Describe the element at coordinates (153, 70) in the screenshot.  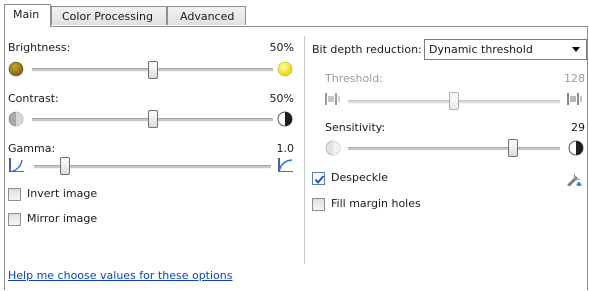
I see `brightness-slider-thumb` at that location.